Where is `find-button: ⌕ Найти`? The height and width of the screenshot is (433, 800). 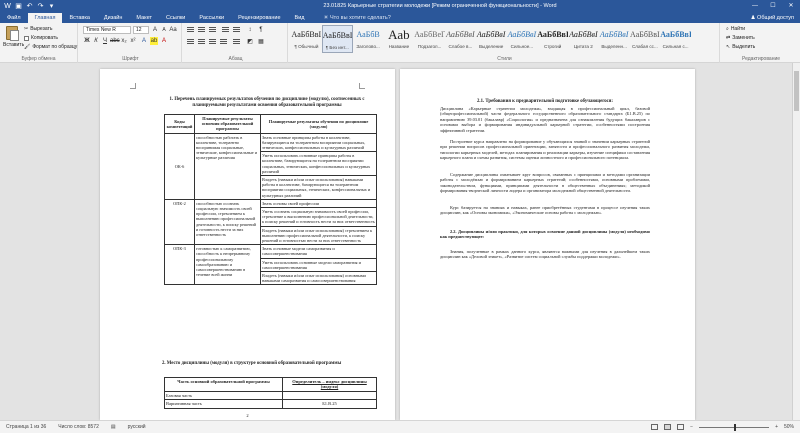 find-button: ⌕ Найти is located at coordinates (735, 29).